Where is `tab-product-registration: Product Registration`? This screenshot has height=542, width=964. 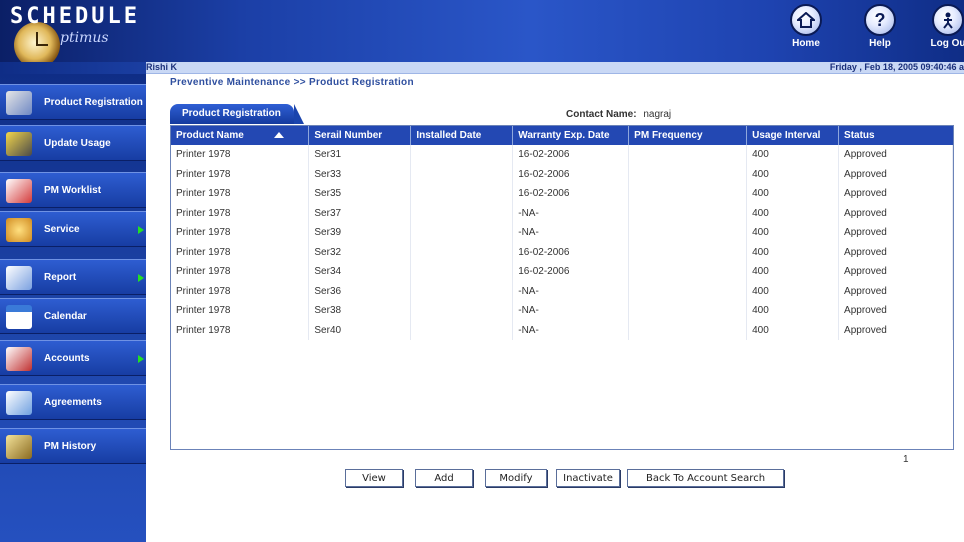 tab-product-registration: Product Registration is located at coordinates (237, 114).